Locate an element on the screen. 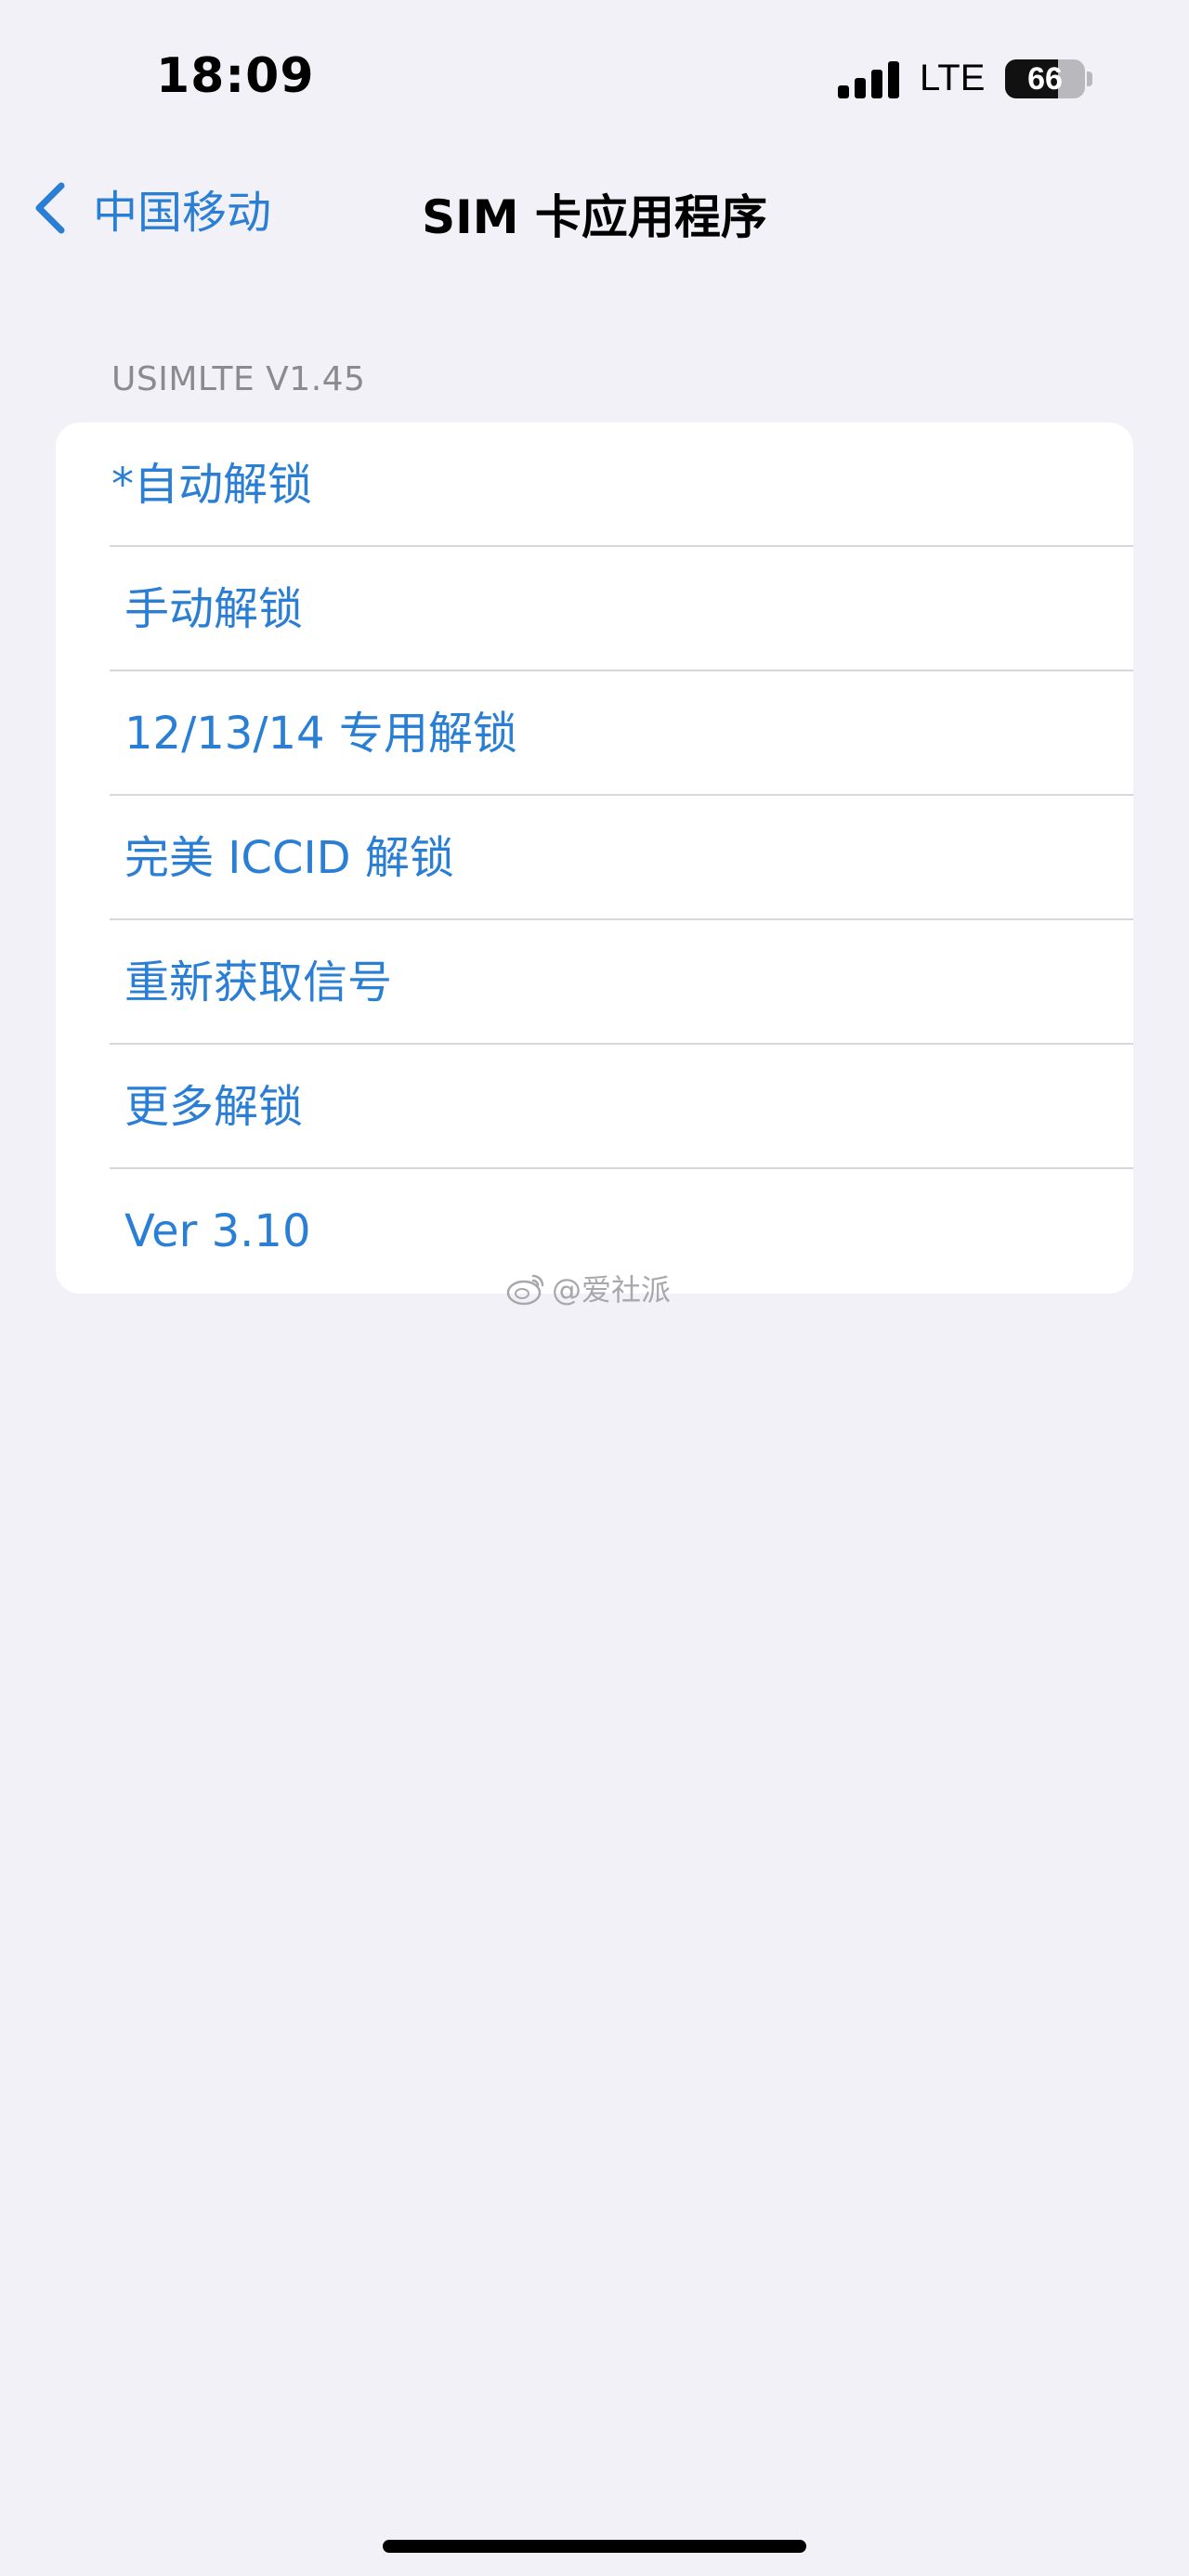 The width and height of the screenshot is (1189, 2576). status-bar: 18:09 LTE 66 is located at coordinates (594, 79).